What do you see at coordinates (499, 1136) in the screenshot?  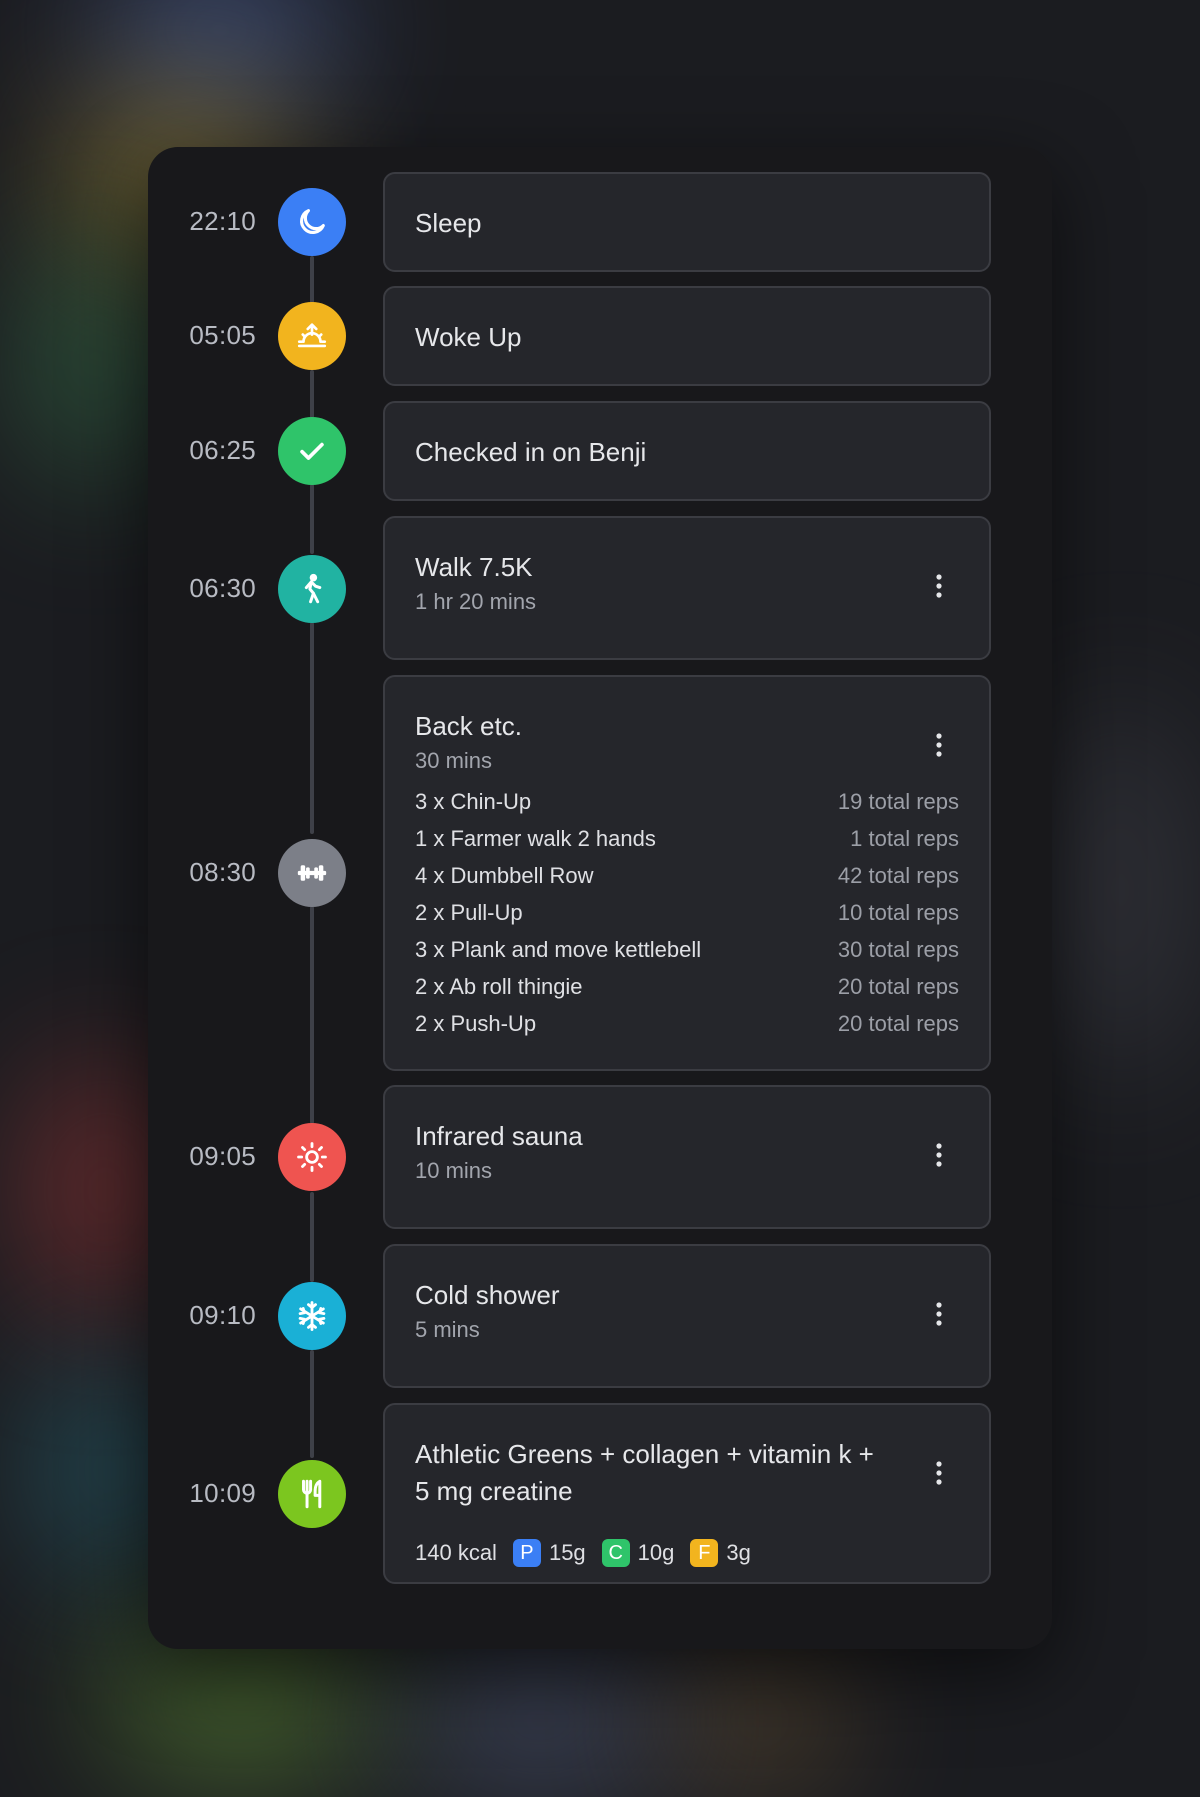 I see `entry-title: Infrared sauna` at bounding box center [499, 1136].